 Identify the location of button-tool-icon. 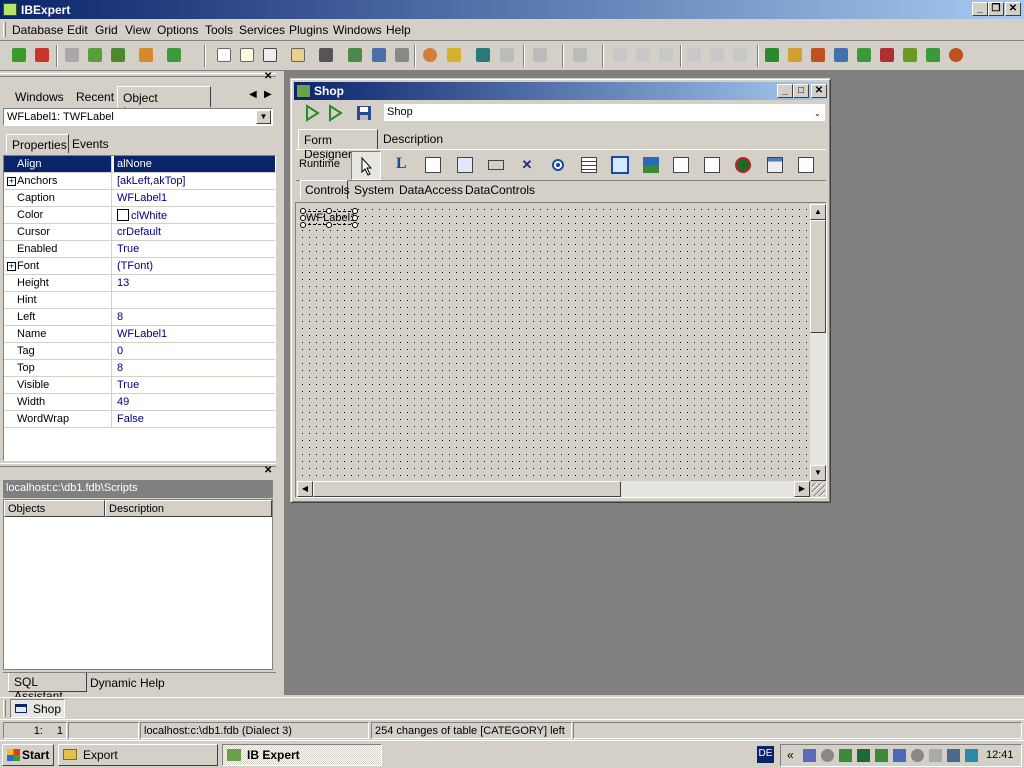
(496, 165).